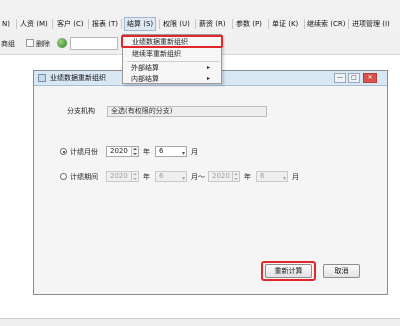 This screenshot has width=400, height=326. Describe the element at coordinates (6, 24) in the screenshot. I see `menu-item-n: N)` at that location.